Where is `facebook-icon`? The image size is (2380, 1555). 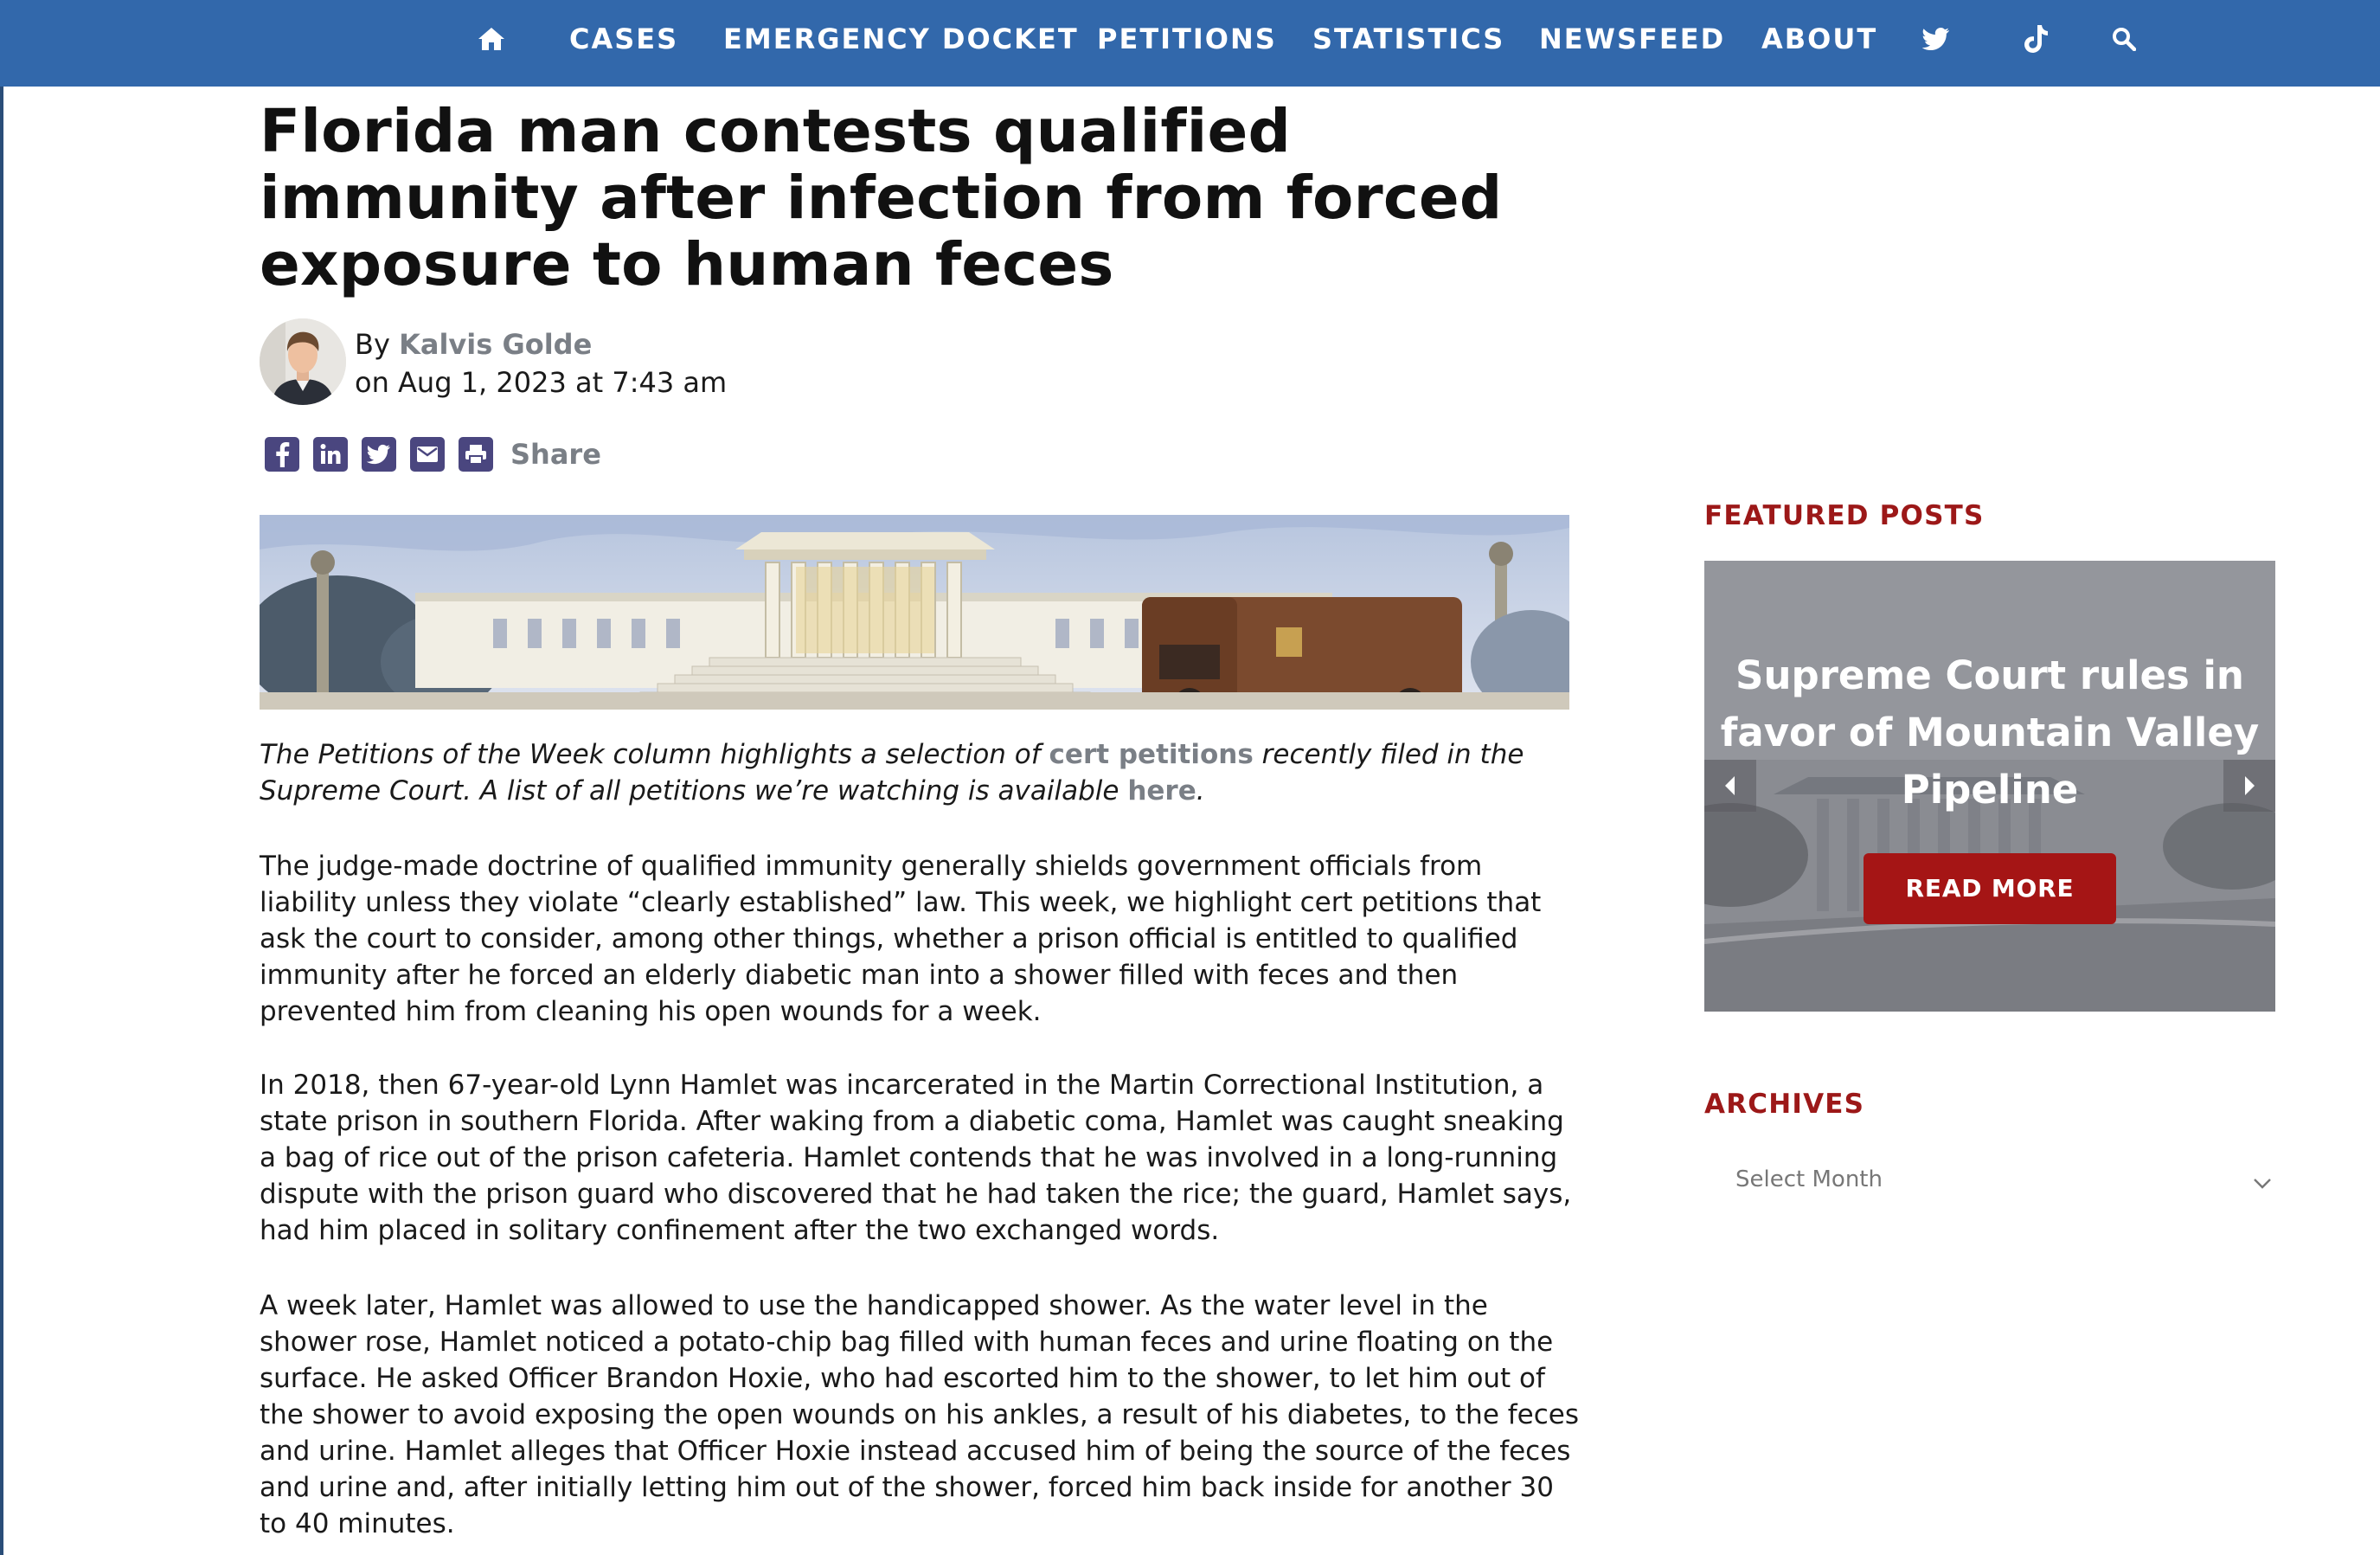 facebook-icon is located at coordinates (282, 454).